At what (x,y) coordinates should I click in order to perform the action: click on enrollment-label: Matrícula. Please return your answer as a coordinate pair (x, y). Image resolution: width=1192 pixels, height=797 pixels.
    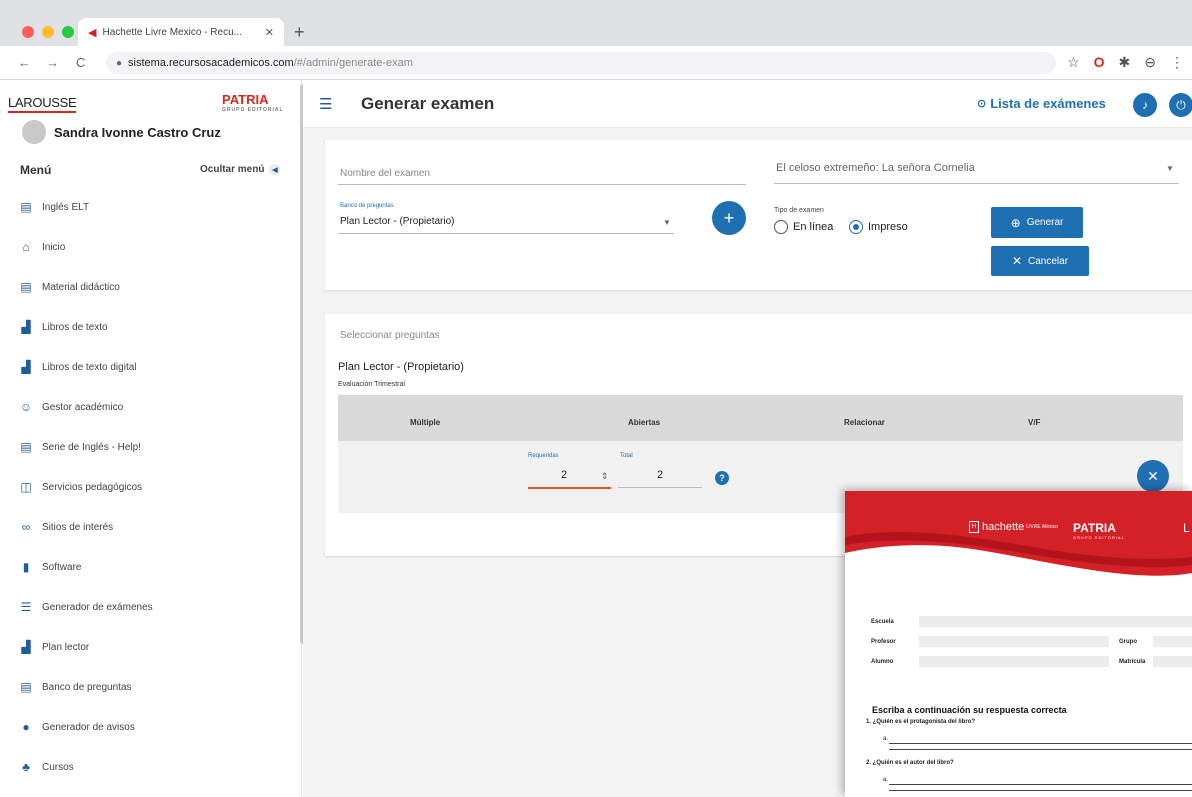
    Looking at the image, I should click on (1132, 662).